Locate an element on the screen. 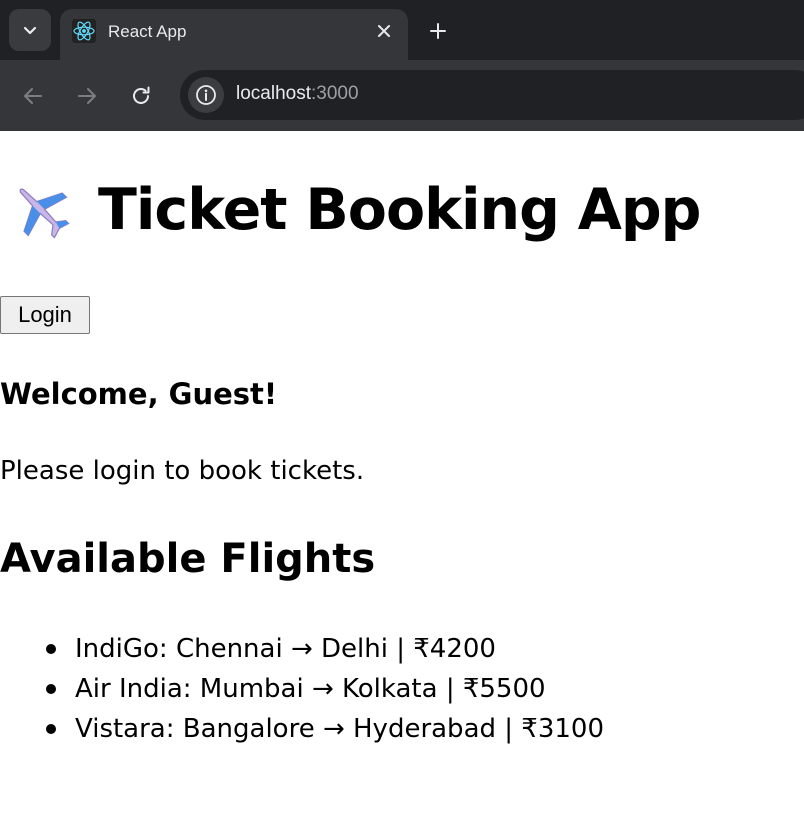 The image size is (804, 831). url-text: localhost:3000 is located at coordinates (297, 94).